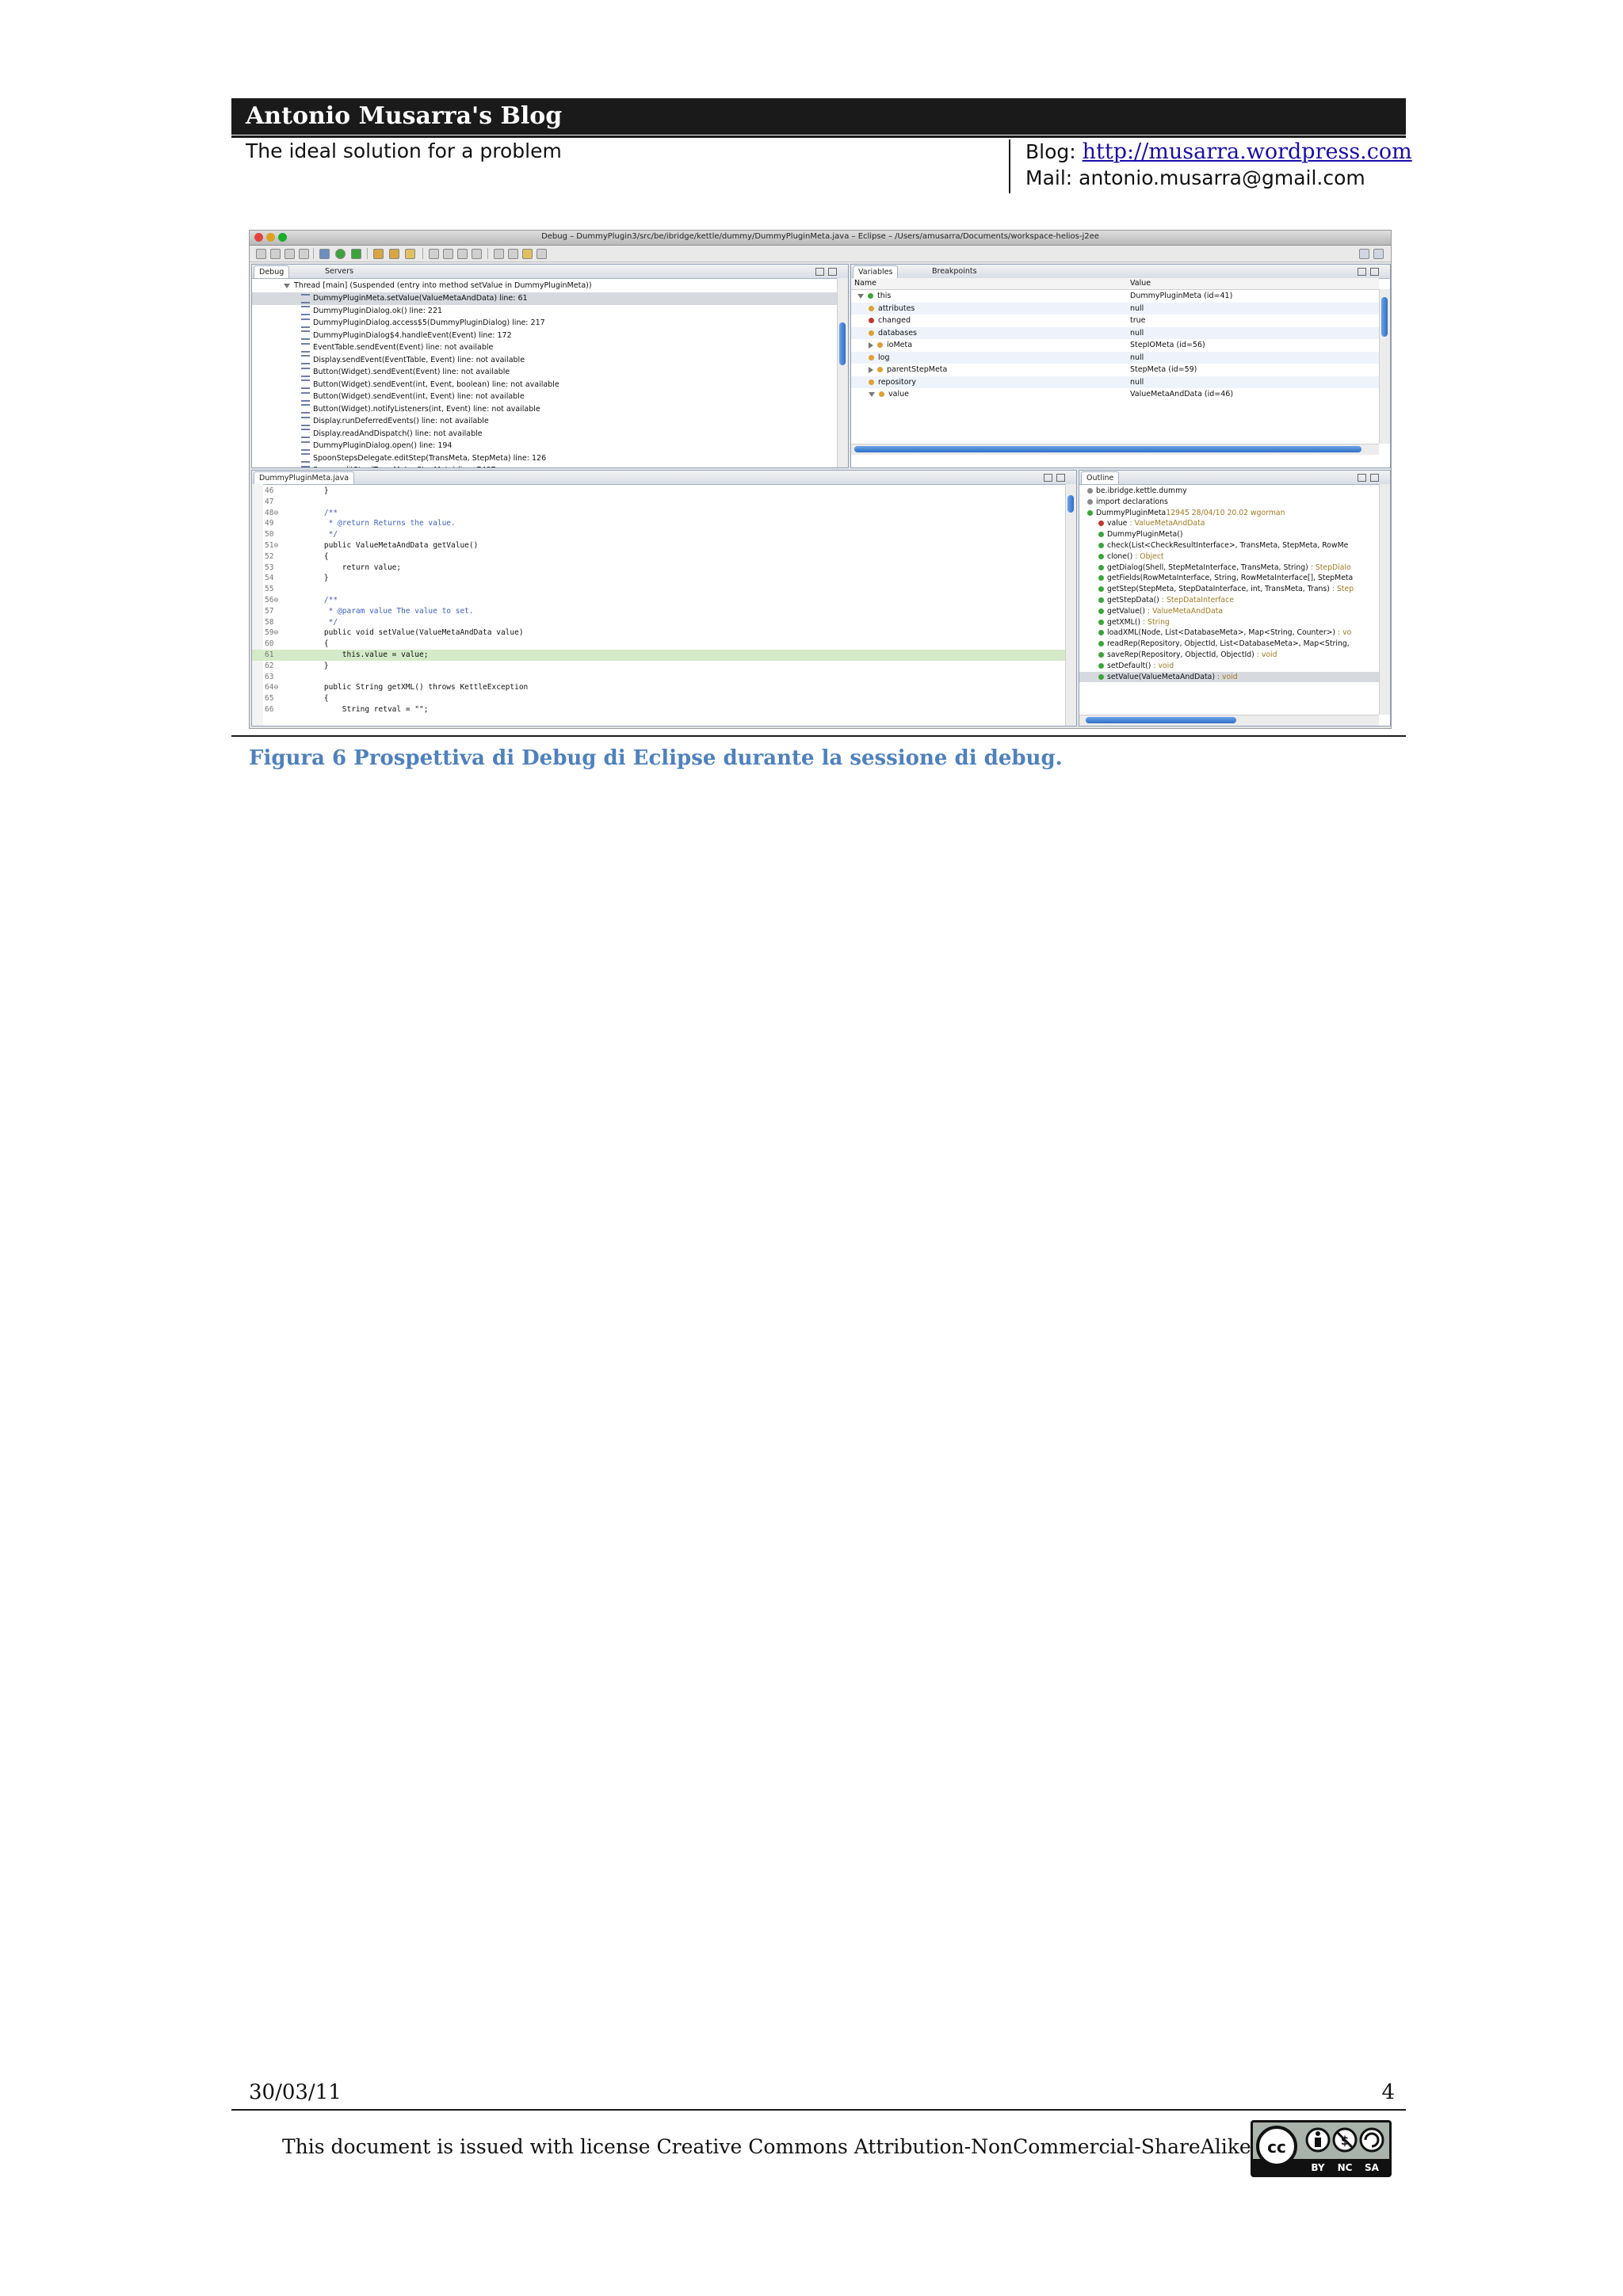 This screenshot has width=1623, height=2296. I want to click on tab-debug: Debug, so click(272, 271).